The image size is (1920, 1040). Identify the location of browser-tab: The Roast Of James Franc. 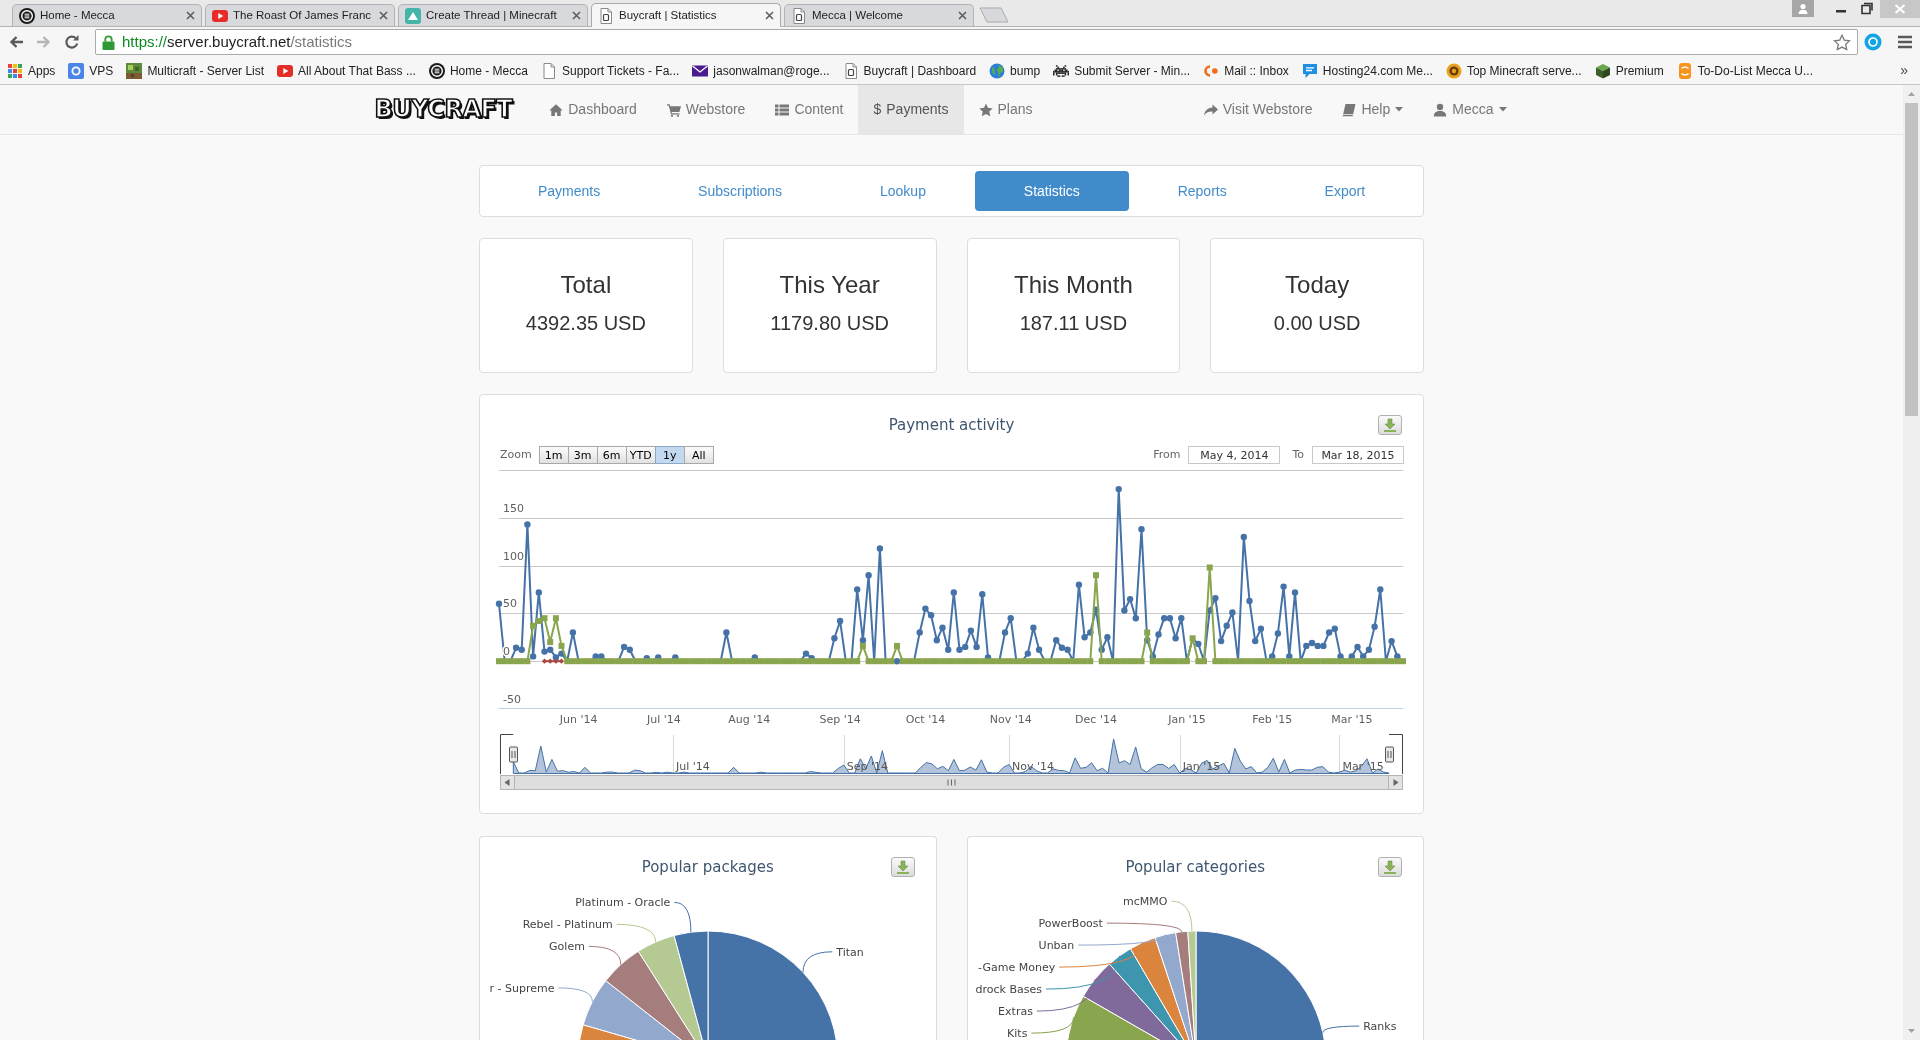
(300, 15).